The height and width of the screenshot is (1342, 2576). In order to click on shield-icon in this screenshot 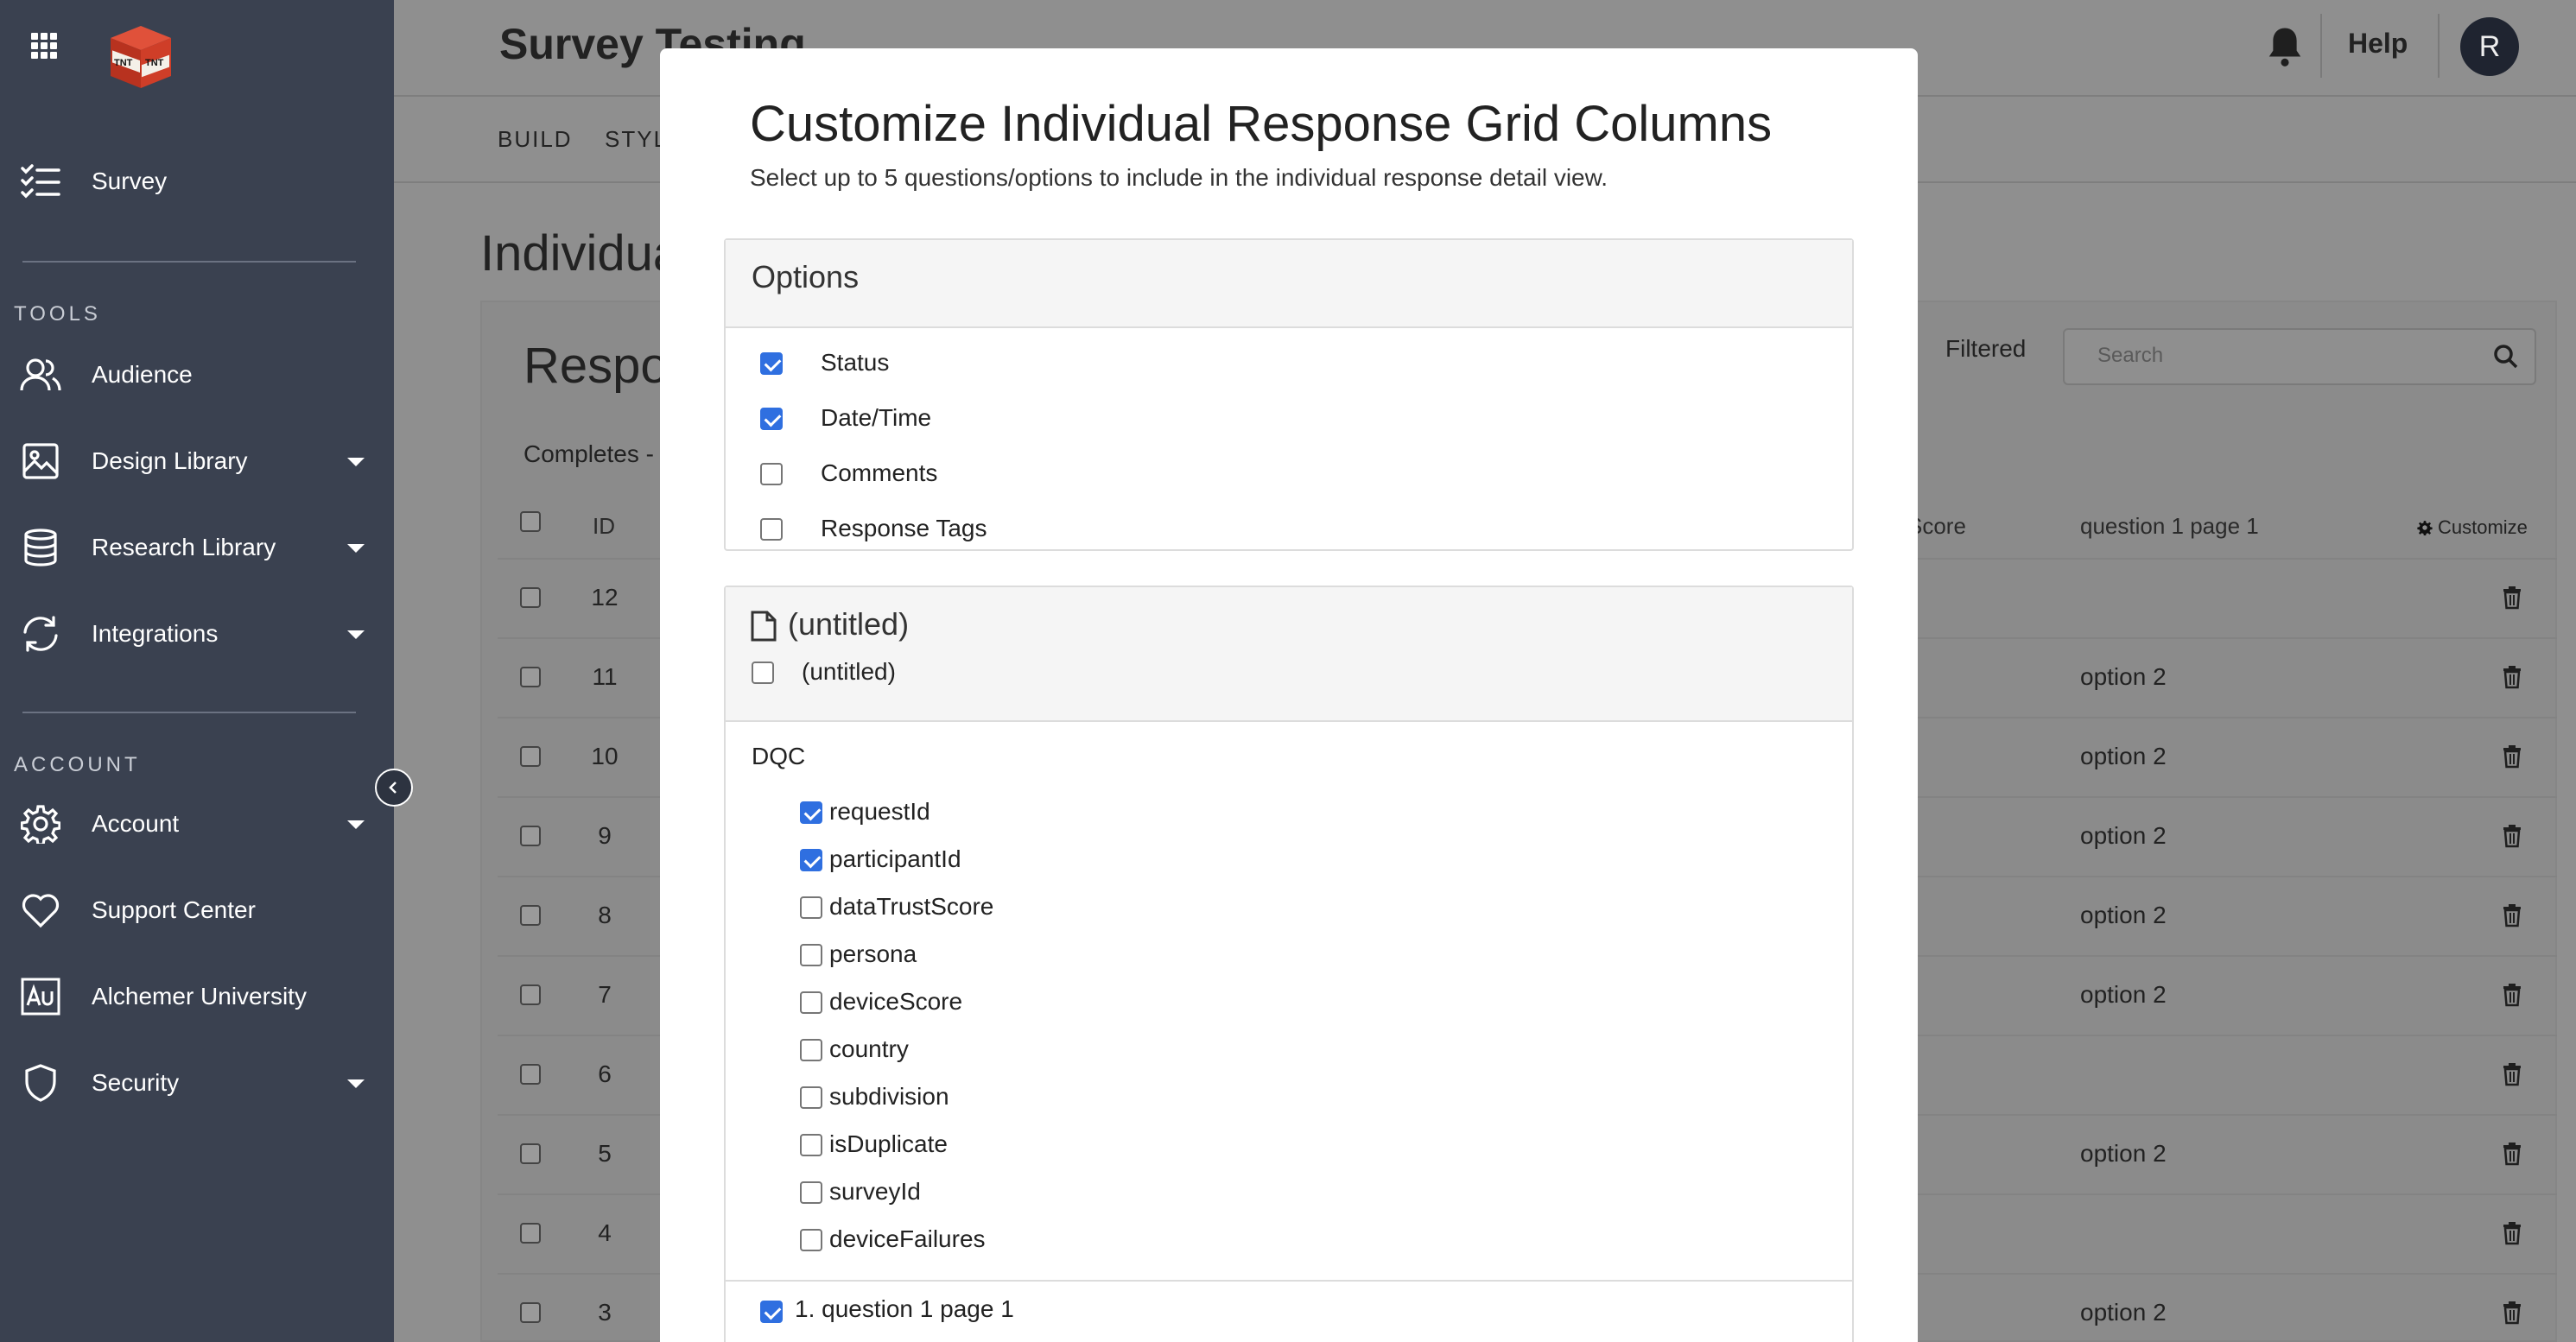, I will do `click(40, 1083)`.